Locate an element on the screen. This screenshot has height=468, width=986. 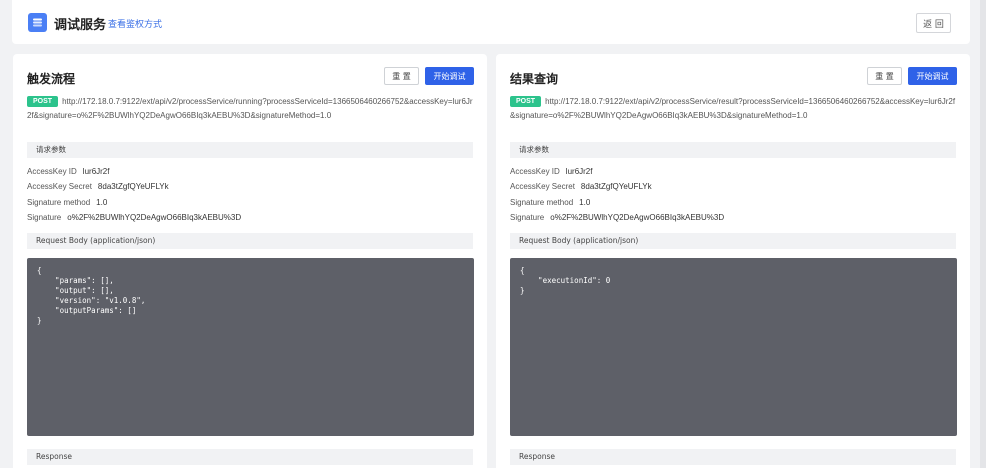
panel-title: 结果查询 is located at coordinates (534, 79).